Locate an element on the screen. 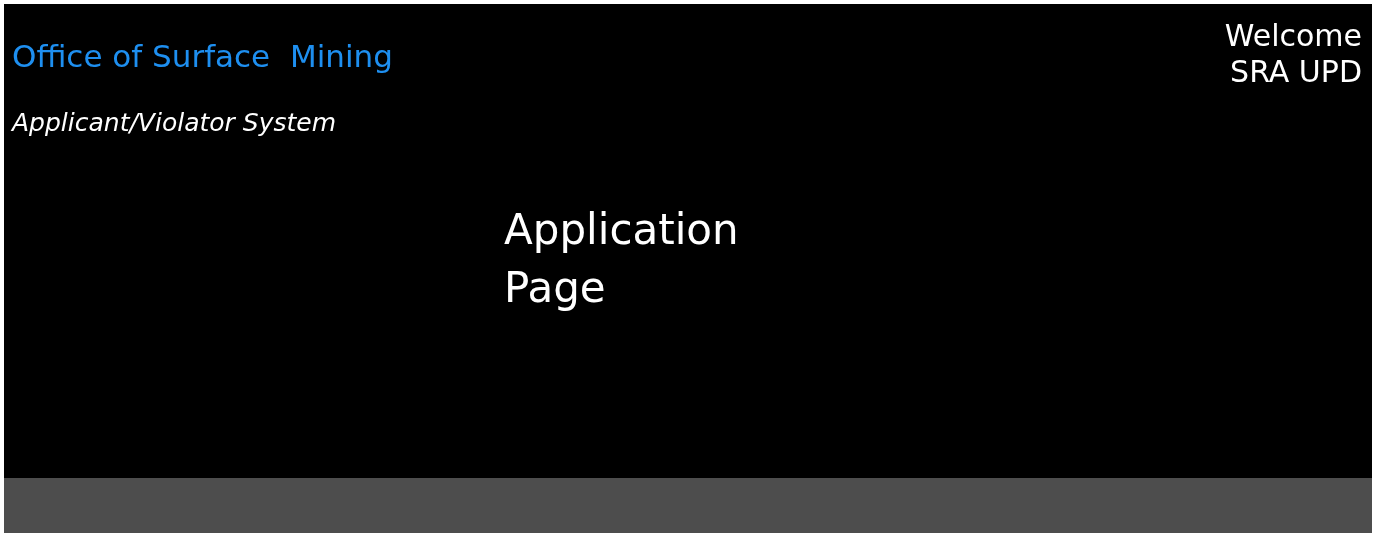  system-subtitle: Applicant/Violator System is located at coordinates (175, 122).